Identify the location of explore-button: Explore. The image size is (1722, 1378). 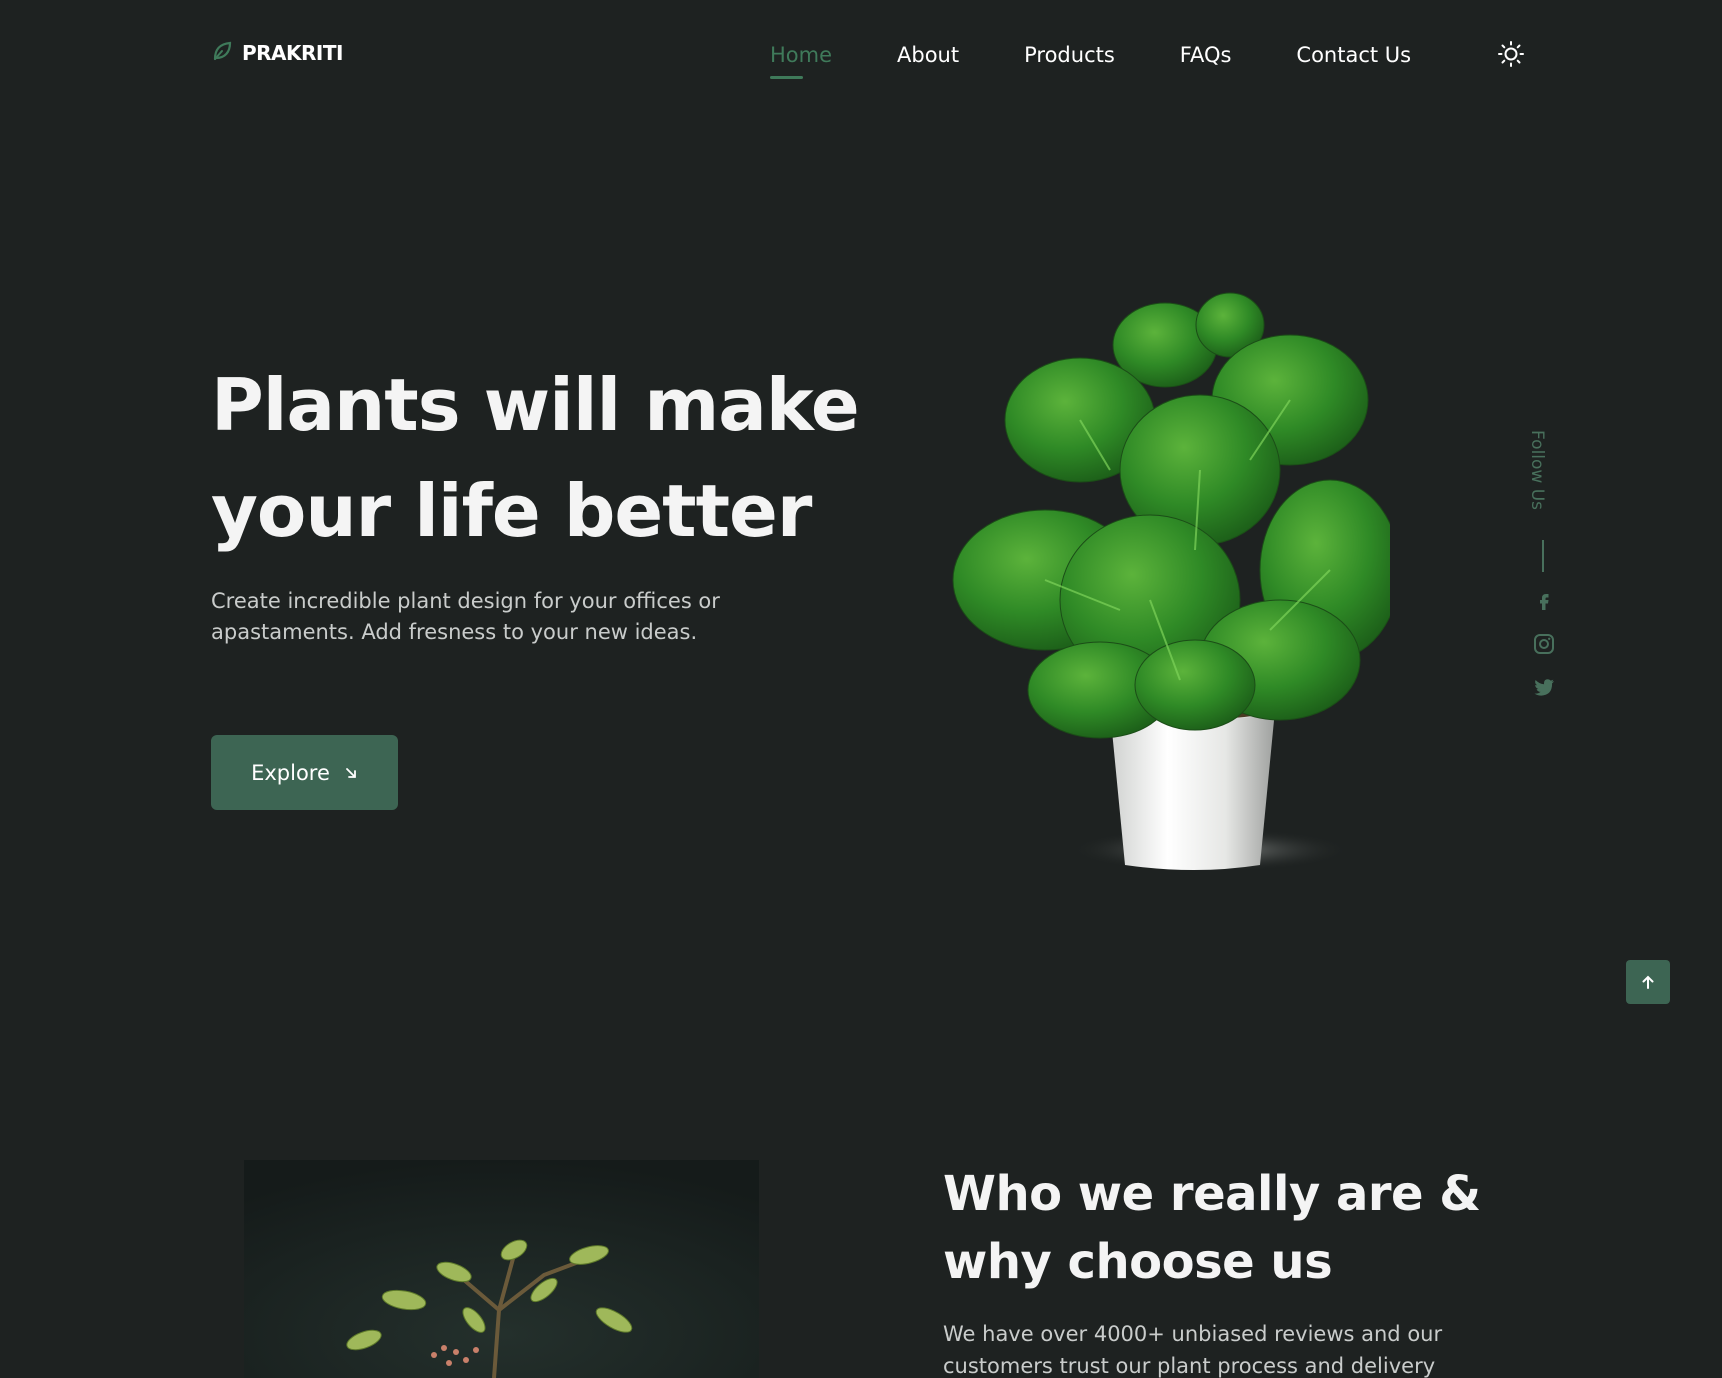
(304, 772).